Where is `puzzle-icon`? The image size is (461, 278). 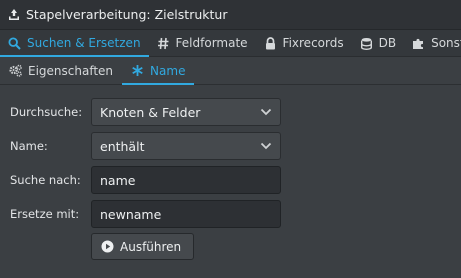
puzzle-icon is located at coordinates (418, 43).